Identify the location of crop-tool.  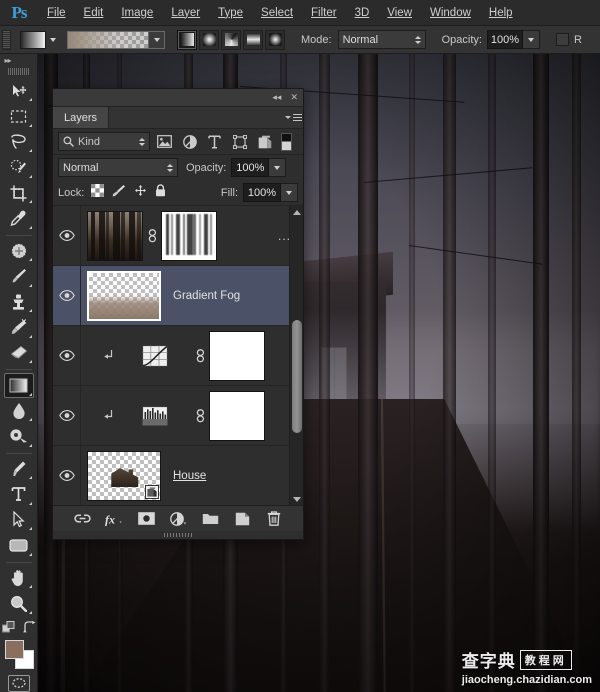
(19, 193).